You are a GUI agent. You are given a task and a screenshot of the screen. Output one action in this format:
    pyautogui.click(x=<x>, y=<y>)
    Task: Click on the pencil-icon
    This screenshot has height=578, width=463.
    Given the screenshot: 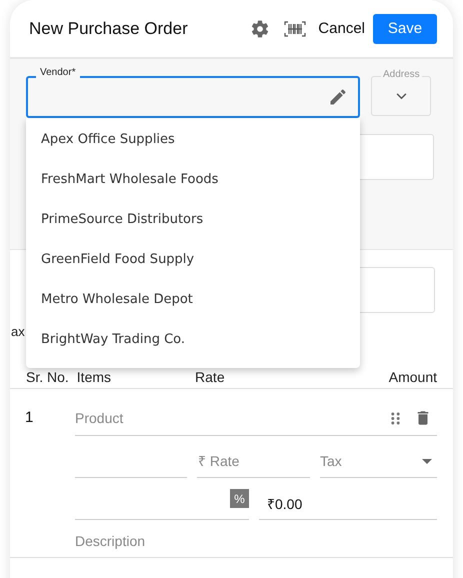 What is the action you would take?
    pyautogui.click(x=338, y=97)
    